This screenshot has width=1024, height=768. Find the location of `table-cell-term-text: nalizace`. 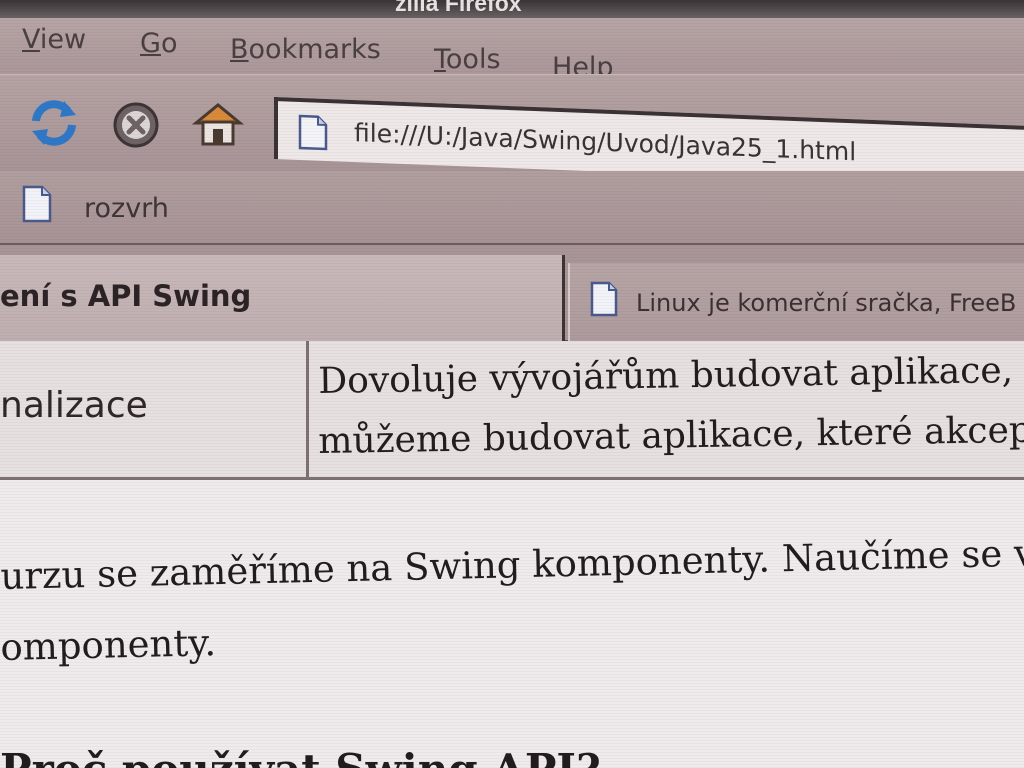

table-cell-term-text: nalizace is located at coordinates (74, 405).